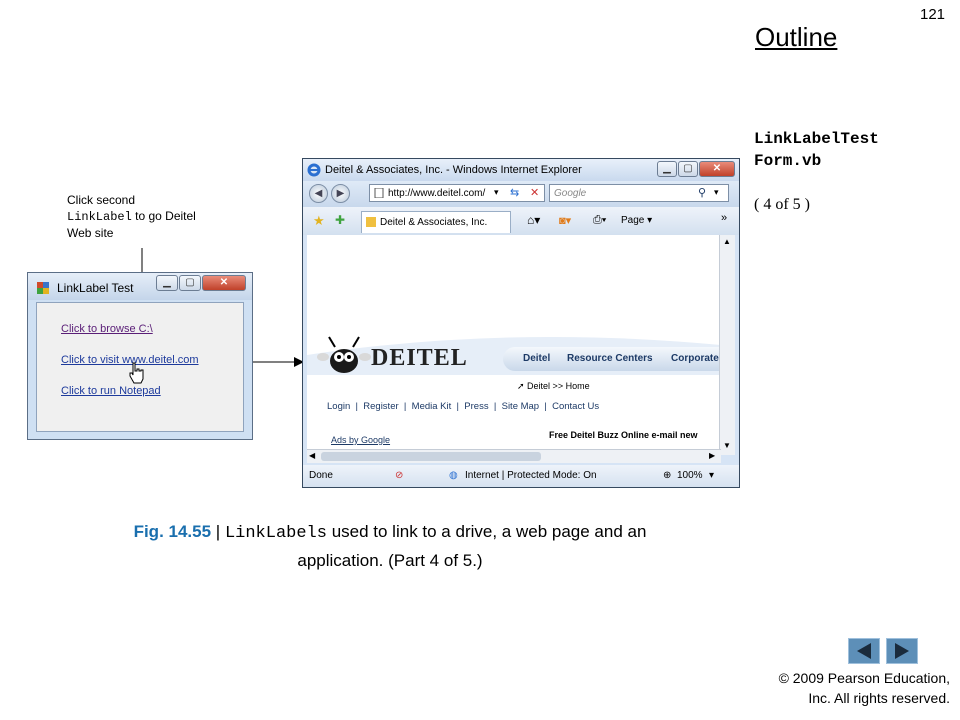 The width and height of the screenshot is (960, 720). Describe the element at coordinates (99, 217) in the screenshot. I see `callout-code: LinkLabel` at that location.